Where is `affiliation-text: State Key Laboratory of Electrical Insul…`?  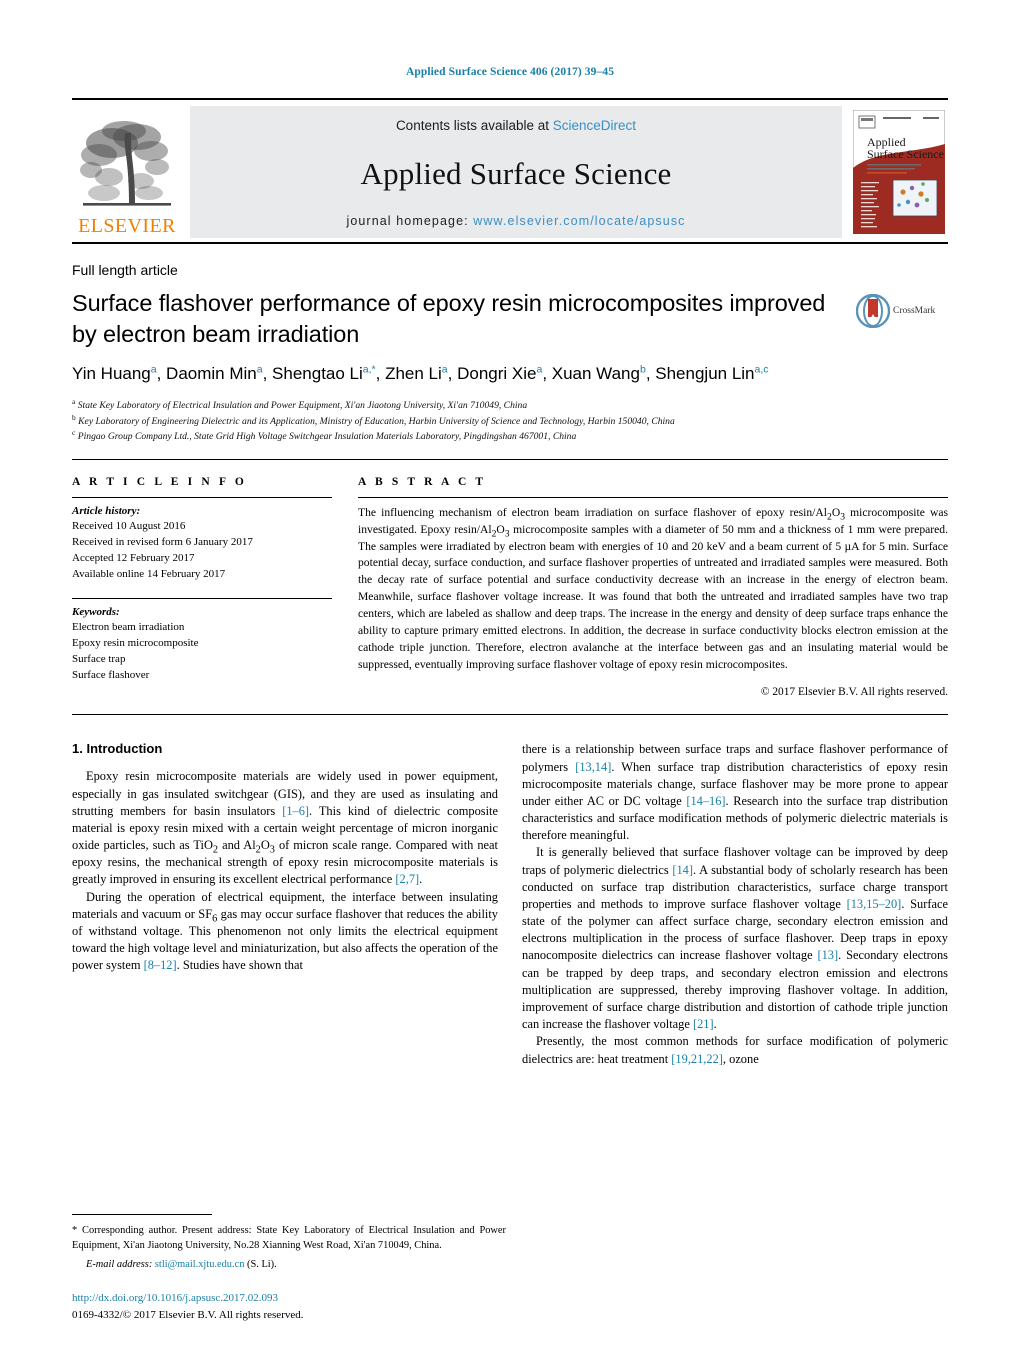
affiliation-text: State Key Laboratory of Electrical Insul… is located at coordinates (302, 406).